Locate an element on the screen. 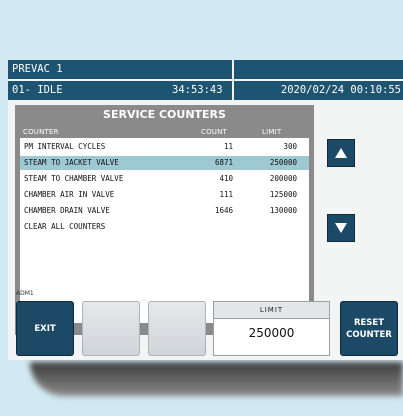 The width and height of the screenshot is (403, 416). counter-name: CHAMBER DRAIN VALVE is located at coordinates (67, 210).